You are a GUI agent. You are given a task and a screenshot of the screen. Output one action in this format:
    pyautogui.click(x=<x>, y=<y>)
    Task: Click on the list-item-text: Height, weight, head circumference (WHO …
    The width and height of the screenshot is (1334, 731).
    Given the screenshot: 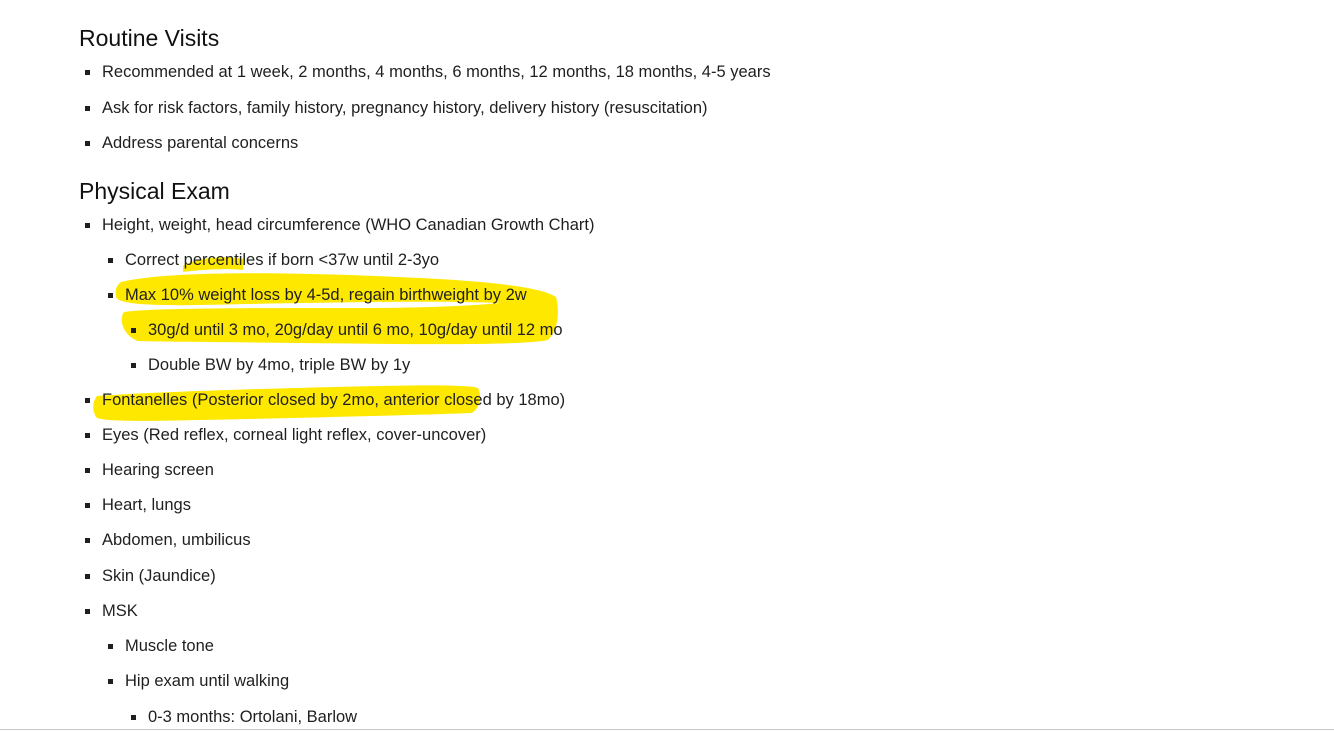 What is the action you would take?
    pyautogui.click(x=348, y=225)
    